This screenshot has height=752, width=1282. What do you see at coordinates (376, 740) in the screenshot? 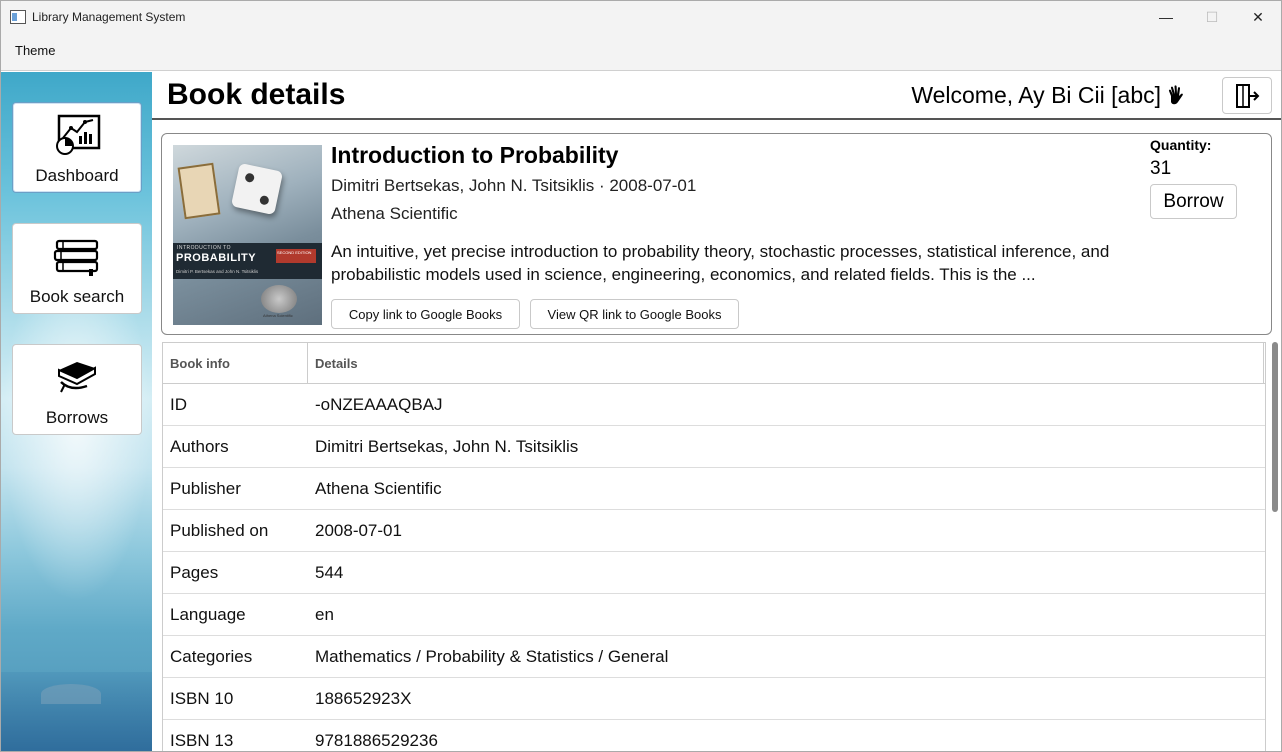
I see `row-value: 9781886529236` at bounding box center [376, 740].